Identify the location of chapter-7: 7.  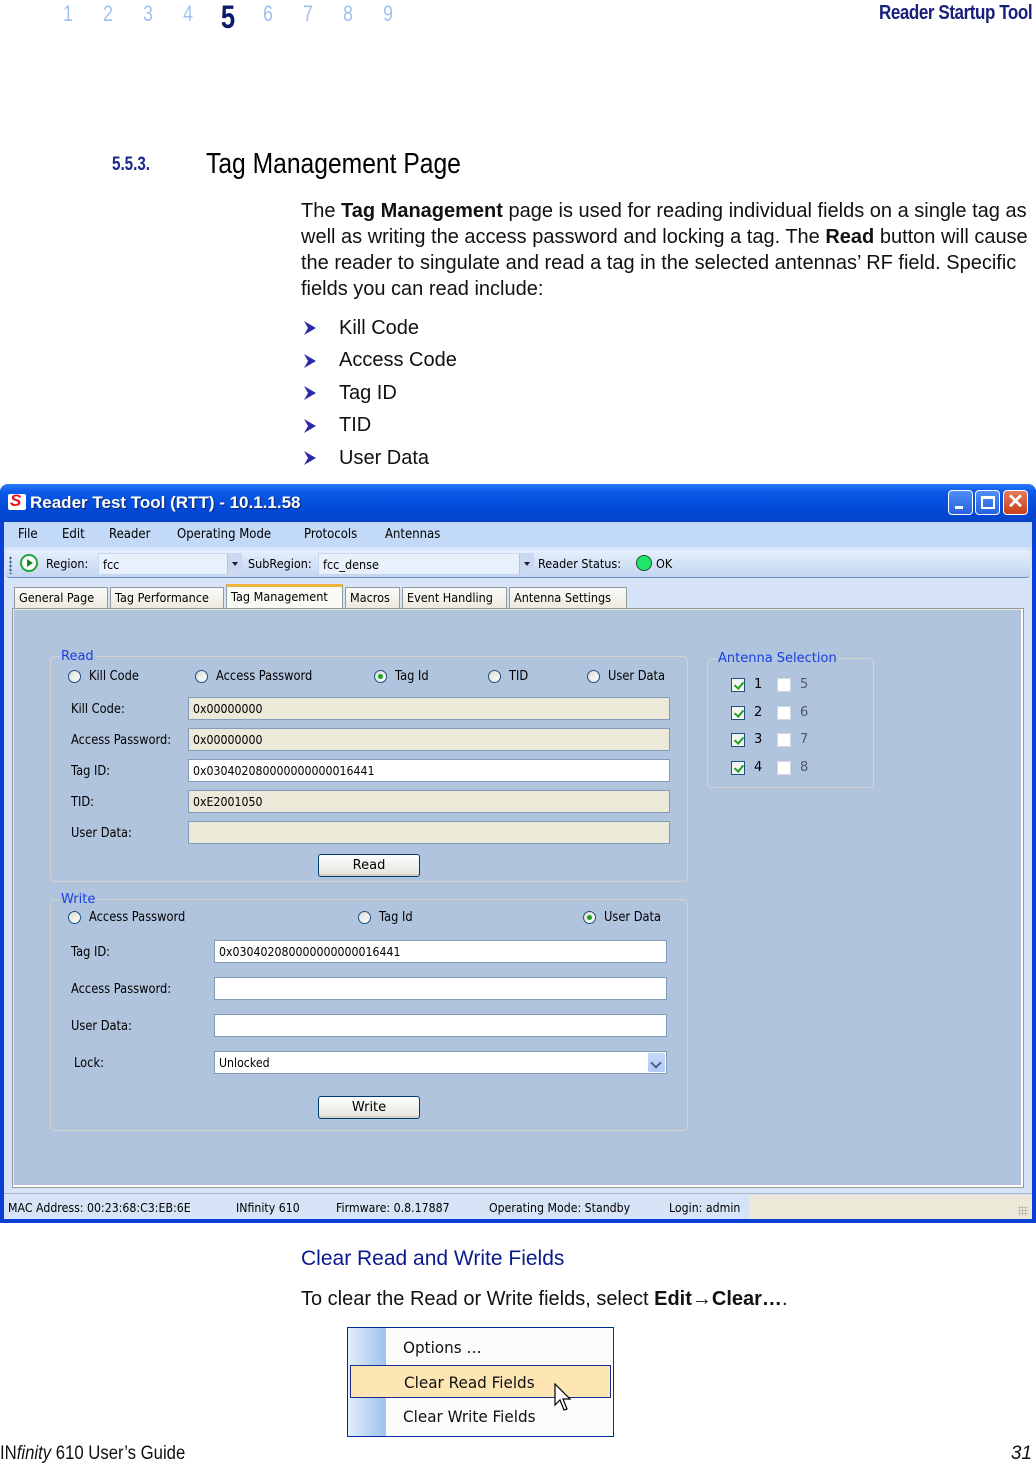
(308, 14).